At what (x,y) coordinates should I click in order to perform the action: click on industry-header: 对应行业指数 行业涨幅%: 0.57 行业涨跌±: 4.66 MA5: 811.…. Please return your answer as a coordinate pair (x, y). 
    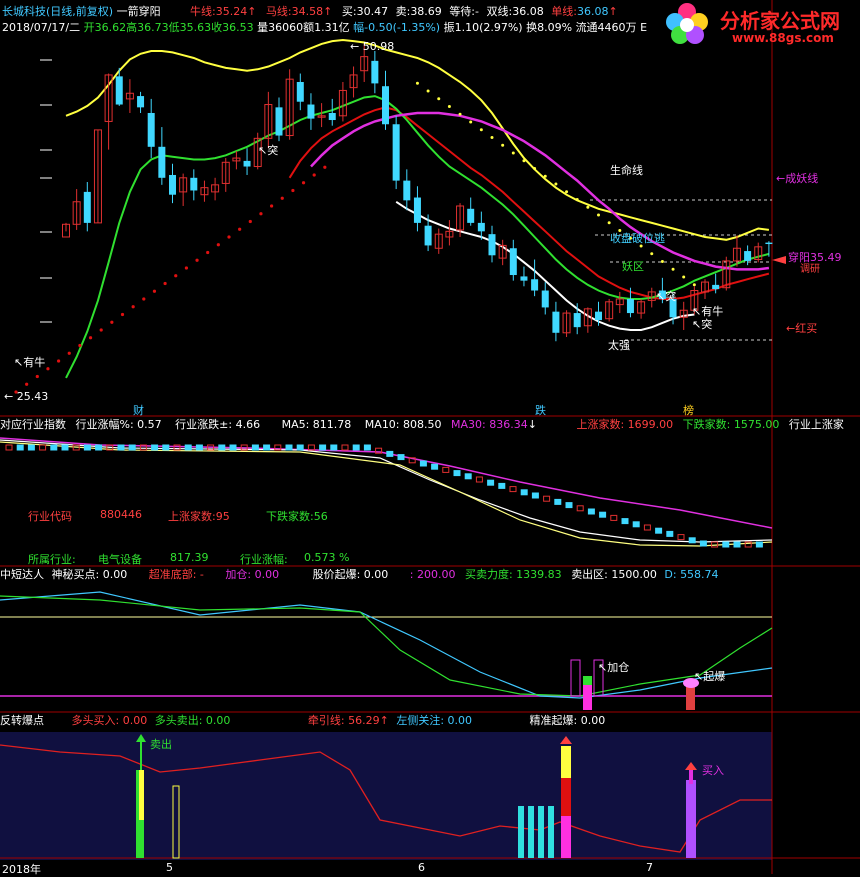
    Looking at the image, I should click on (422, 424).